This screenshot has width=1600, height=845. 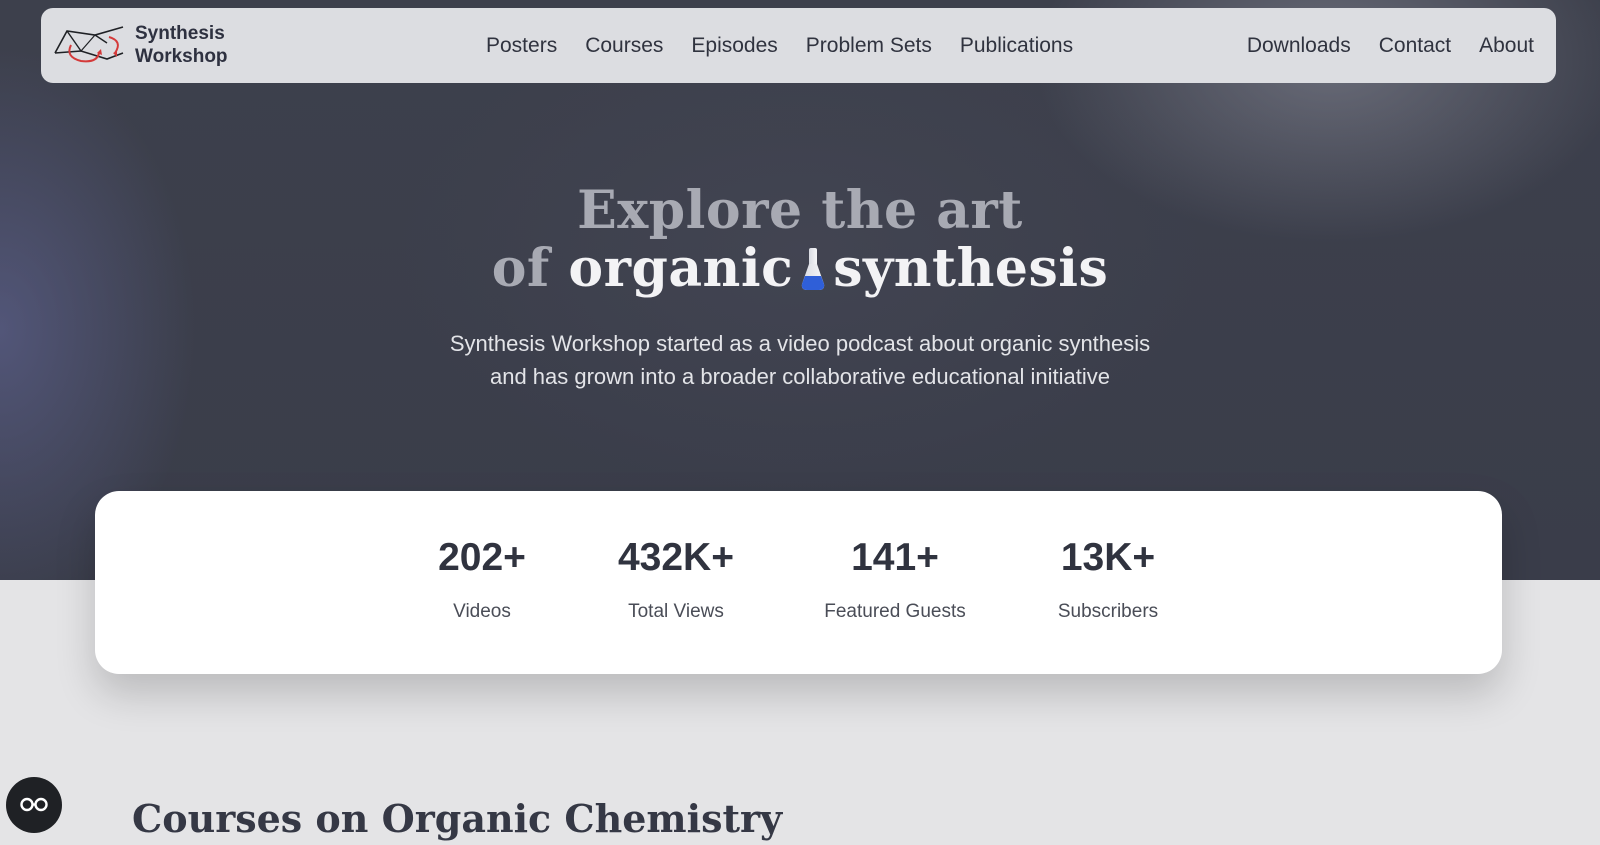 What do you see at coordinates (1415, 46) in the screenshot?
I see `nav-contact: Contact` at bounding box center [1415, 46].